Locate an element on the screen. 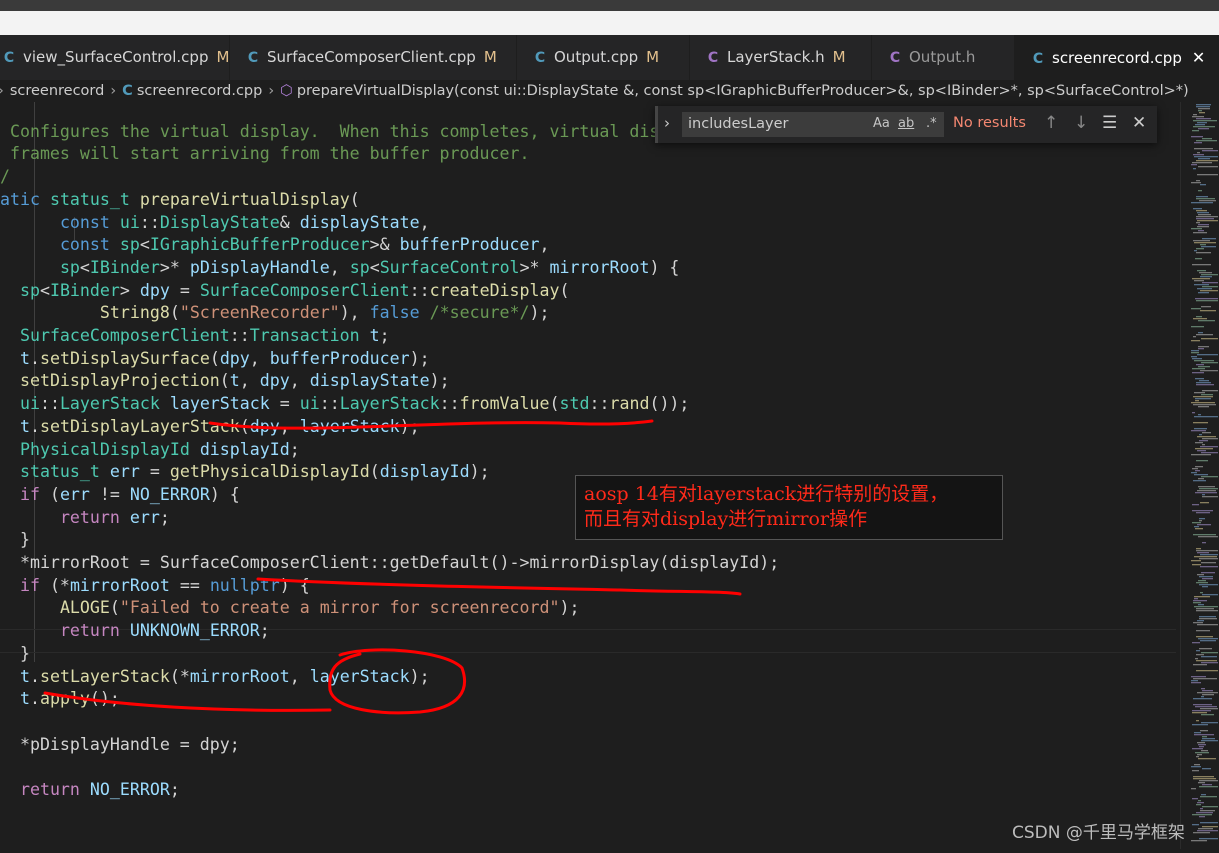 This screenshot has height=853, width=1219. find-in-selection-icon: ☰ is located at coordinates (1109, 123).